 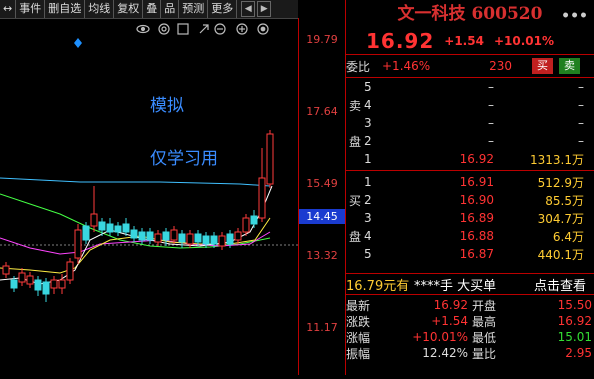 I want to click on sell-side-label: 盘, so click(x=354, y=141).